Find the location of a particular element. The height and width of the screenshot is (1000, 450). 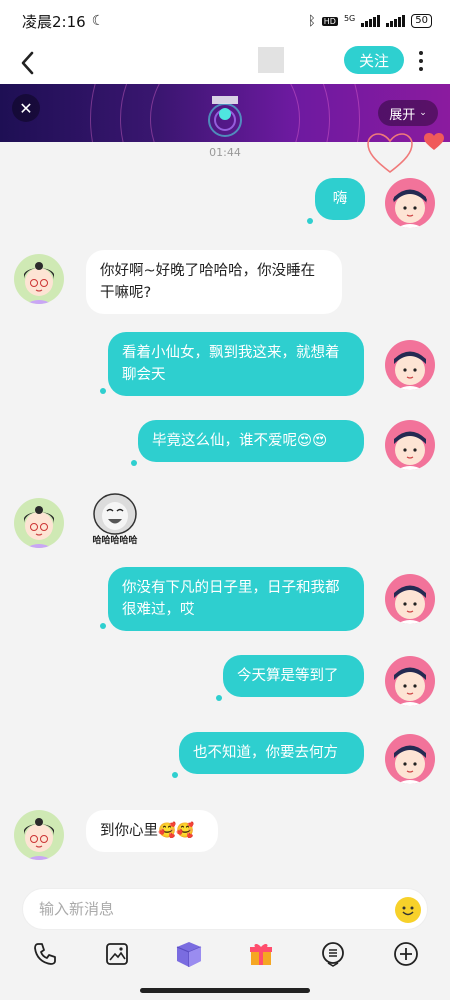

smiley-icon is located at coordinates (408, 910).